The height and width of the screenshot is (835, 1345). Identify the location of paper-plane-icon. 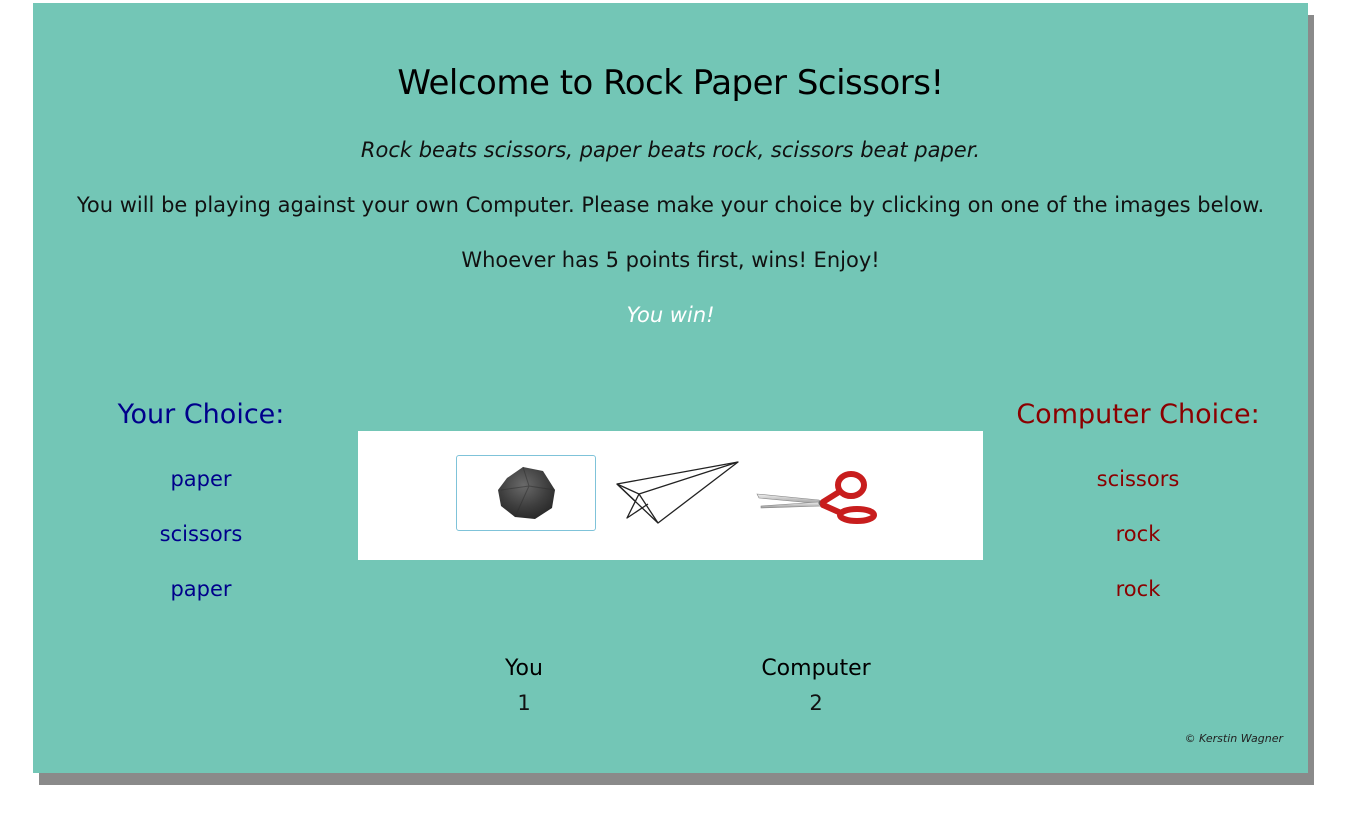
(677, 492).